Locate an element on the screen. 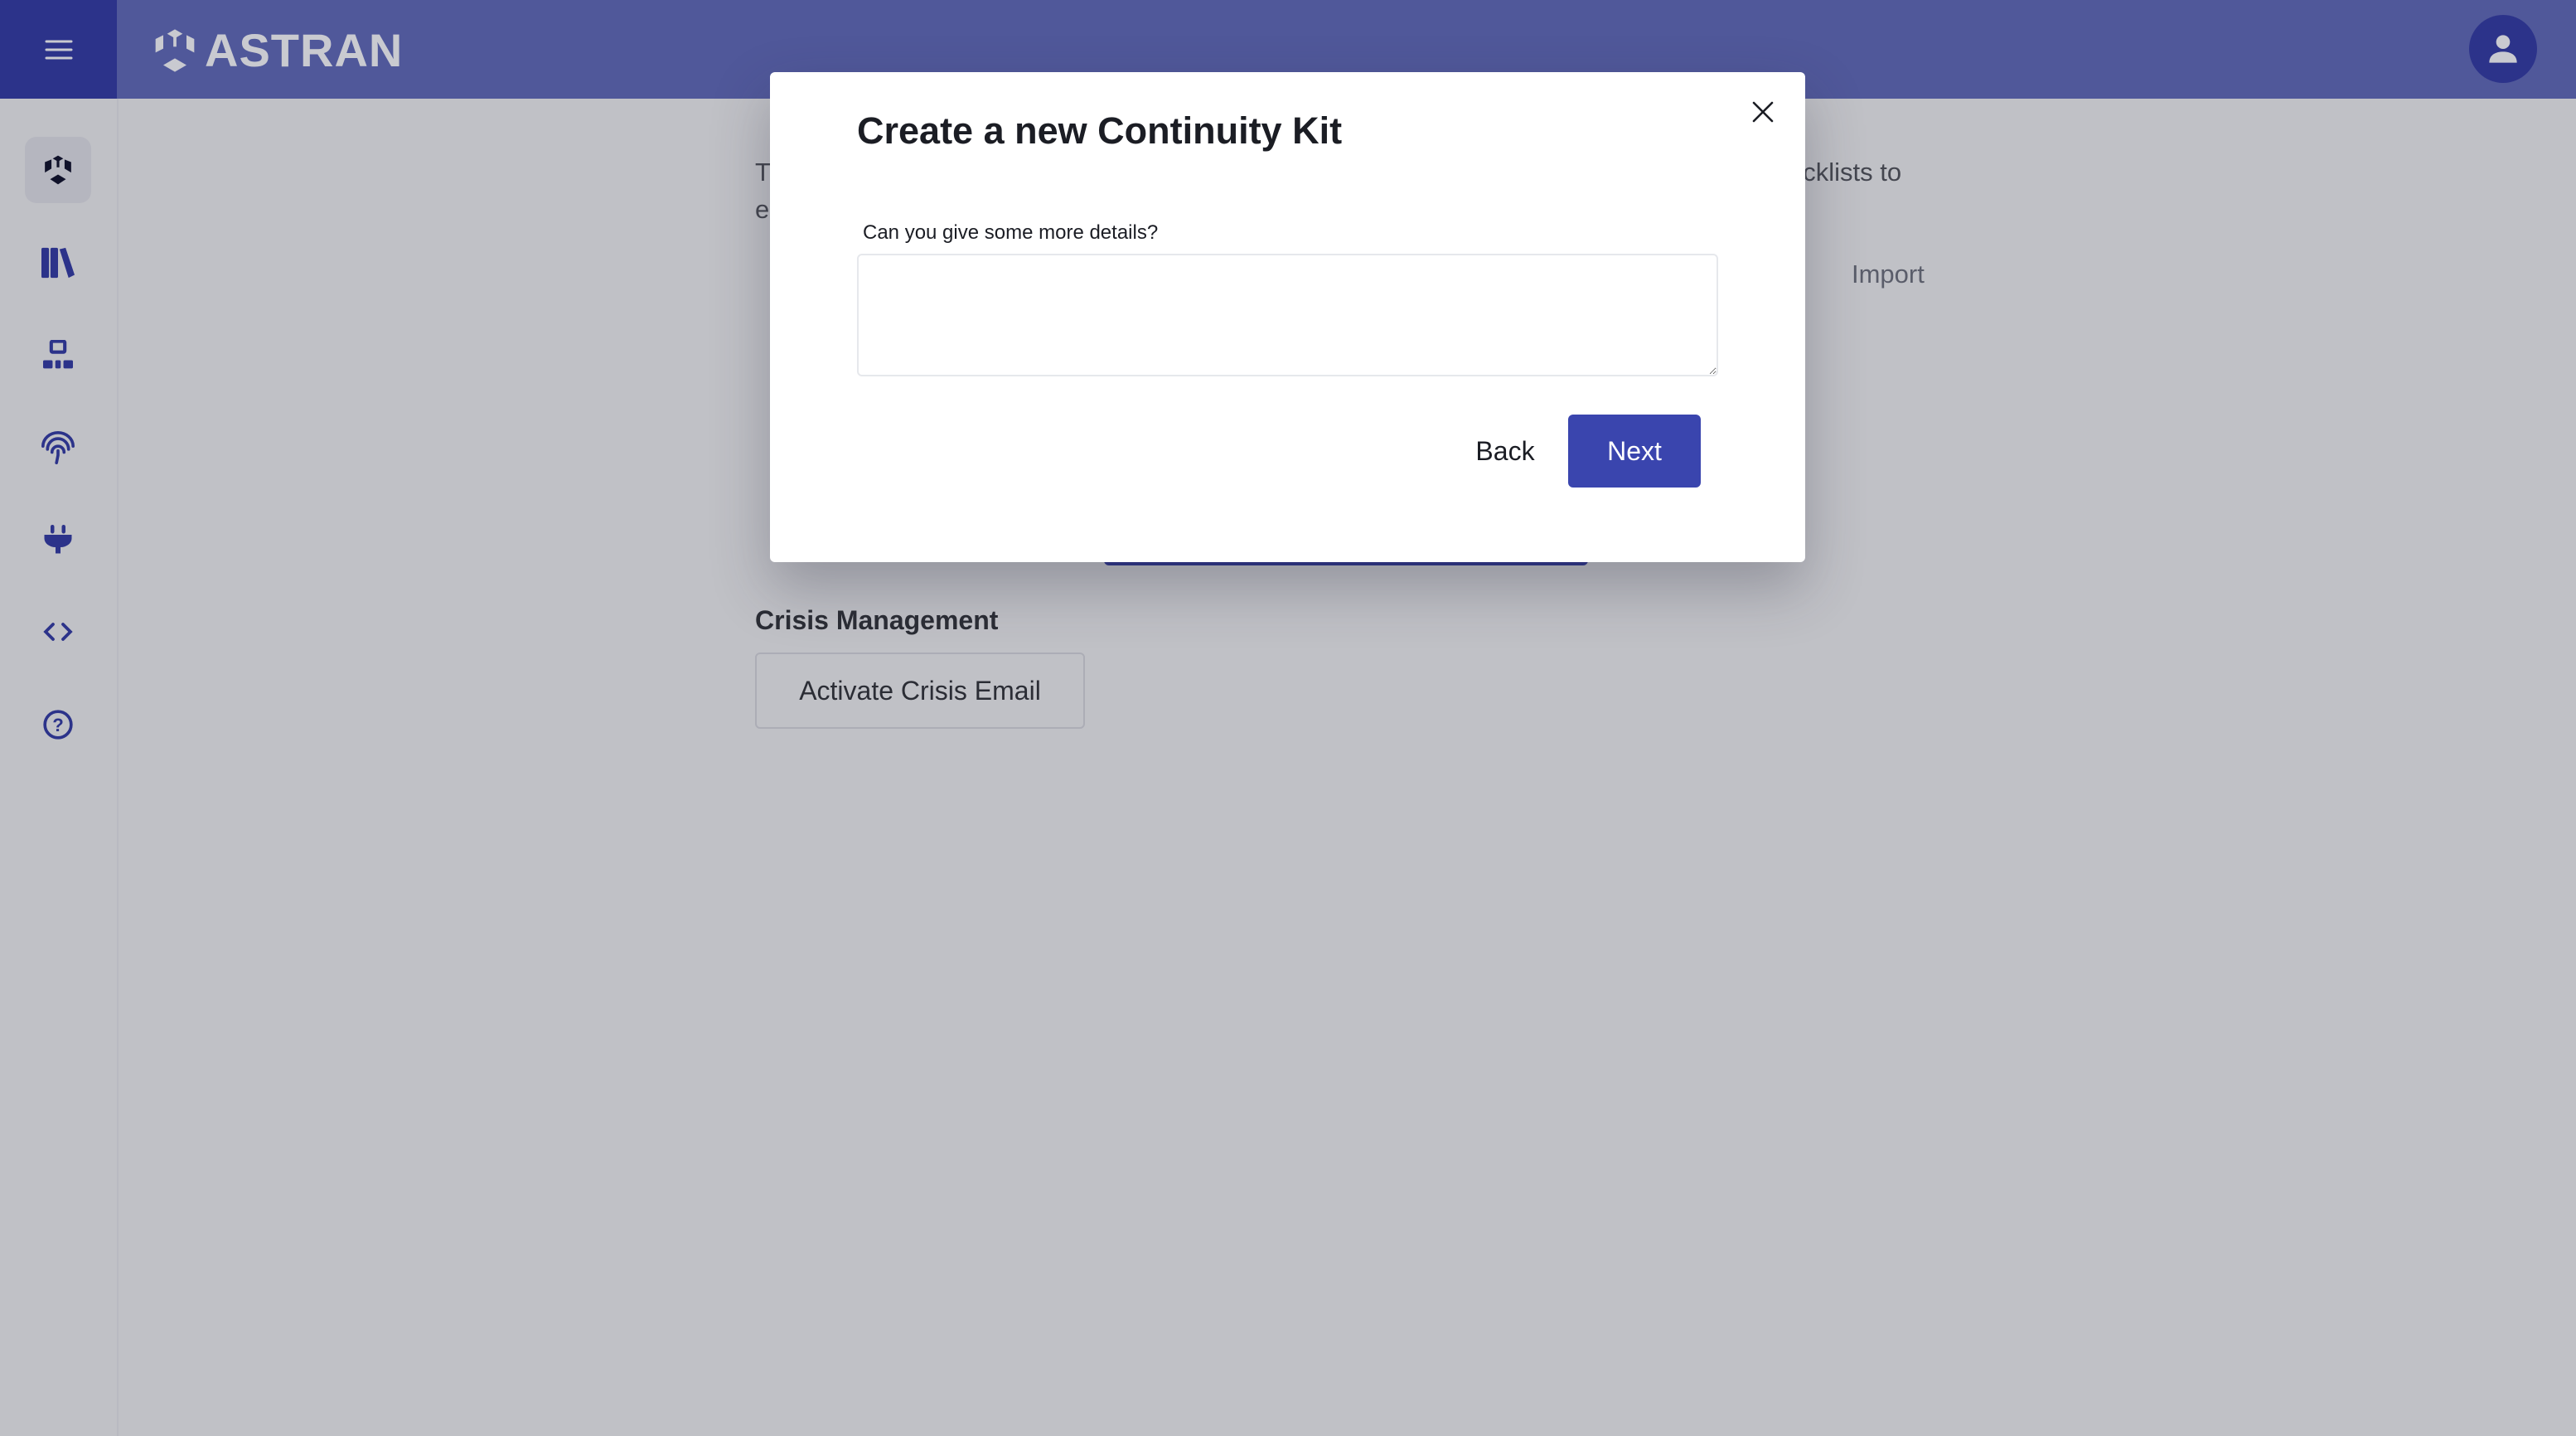  sidebar-item-library is located at coordinates (58, 263).